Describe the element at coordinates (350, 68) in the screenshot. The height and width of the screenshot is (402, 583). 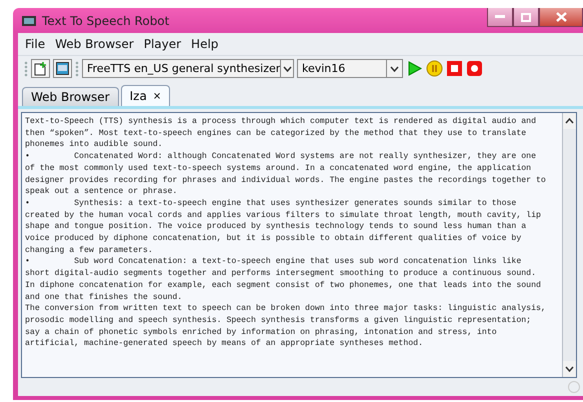
I see `voice-dropdown: kevin16` at that location.